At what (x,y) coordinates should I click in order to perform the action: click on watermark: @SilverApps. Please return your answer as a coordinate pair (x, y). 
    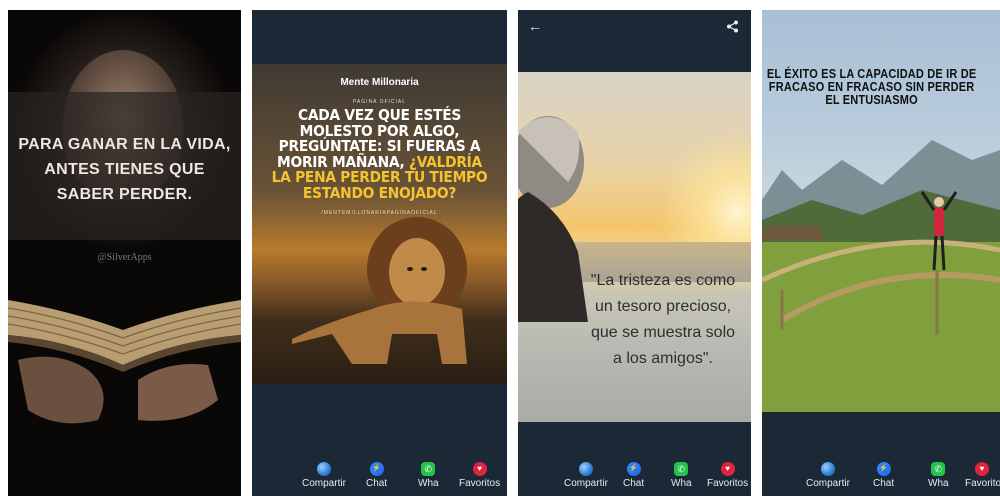
    Looking at the image, I should click on (124, 257).